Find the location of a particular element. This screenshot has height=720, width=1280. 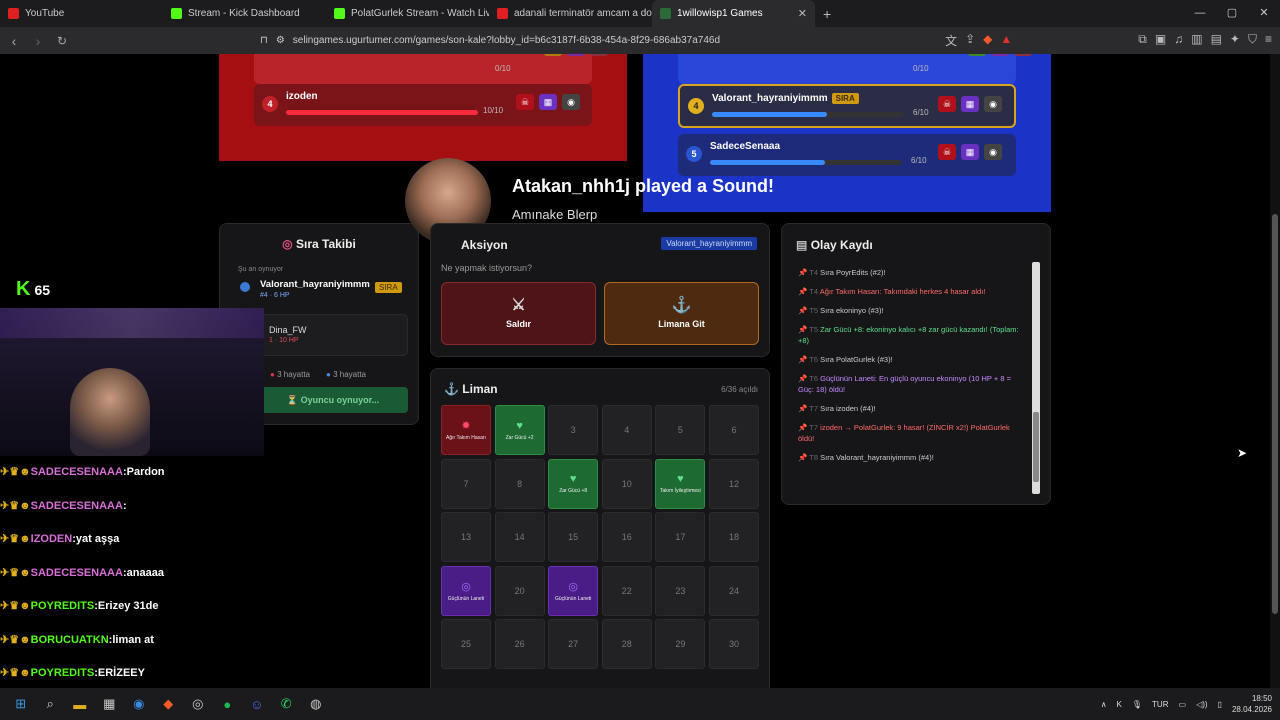

port-cell: 3 is located at coordinates (573, 430).